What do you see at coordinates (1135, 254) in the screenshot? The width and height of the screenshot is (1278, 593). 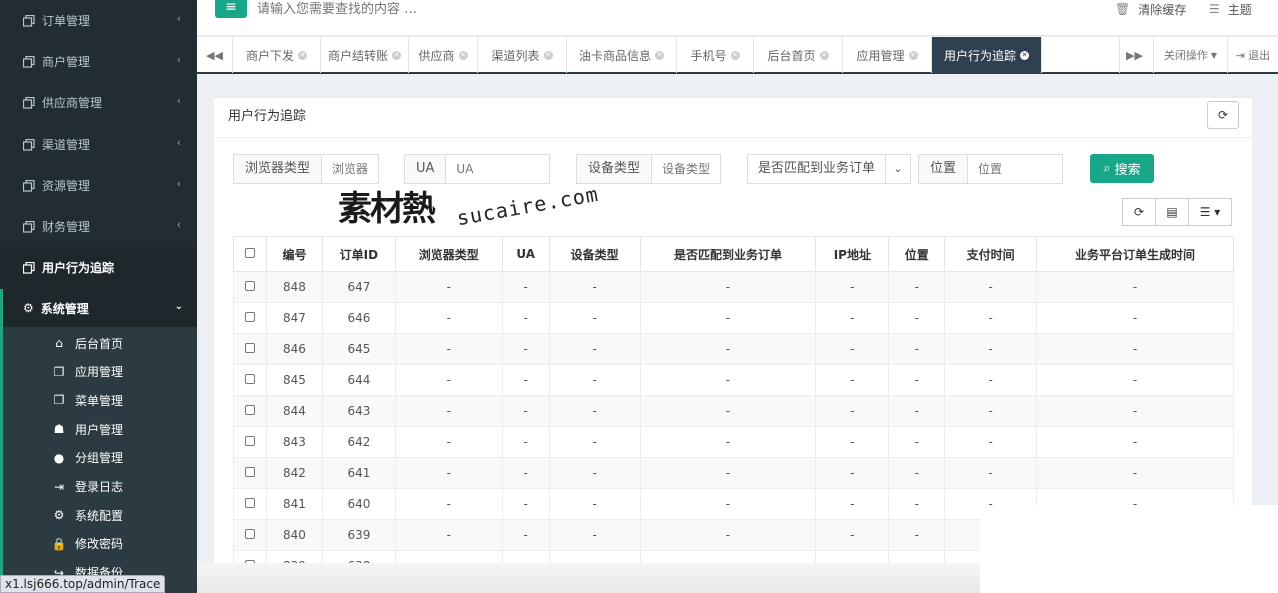 I see `column-header: 业务平台订单生成时间` at bounding box center [1135, 254].